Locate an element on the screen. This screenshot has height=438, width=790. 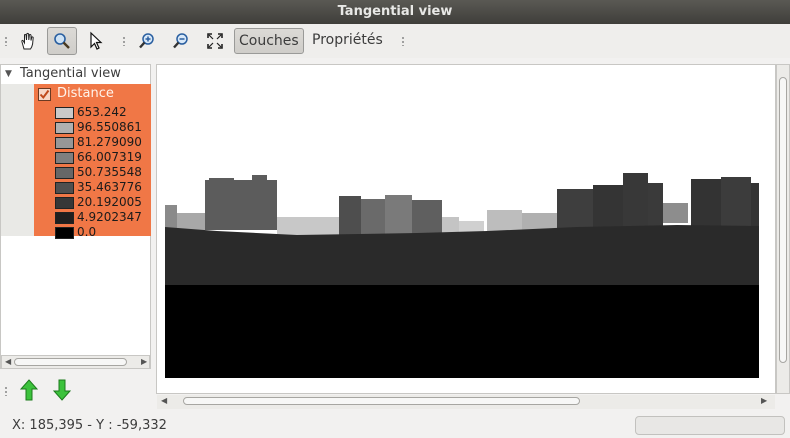
legend-label: 96.550861 is located at coordinates (109, 127).